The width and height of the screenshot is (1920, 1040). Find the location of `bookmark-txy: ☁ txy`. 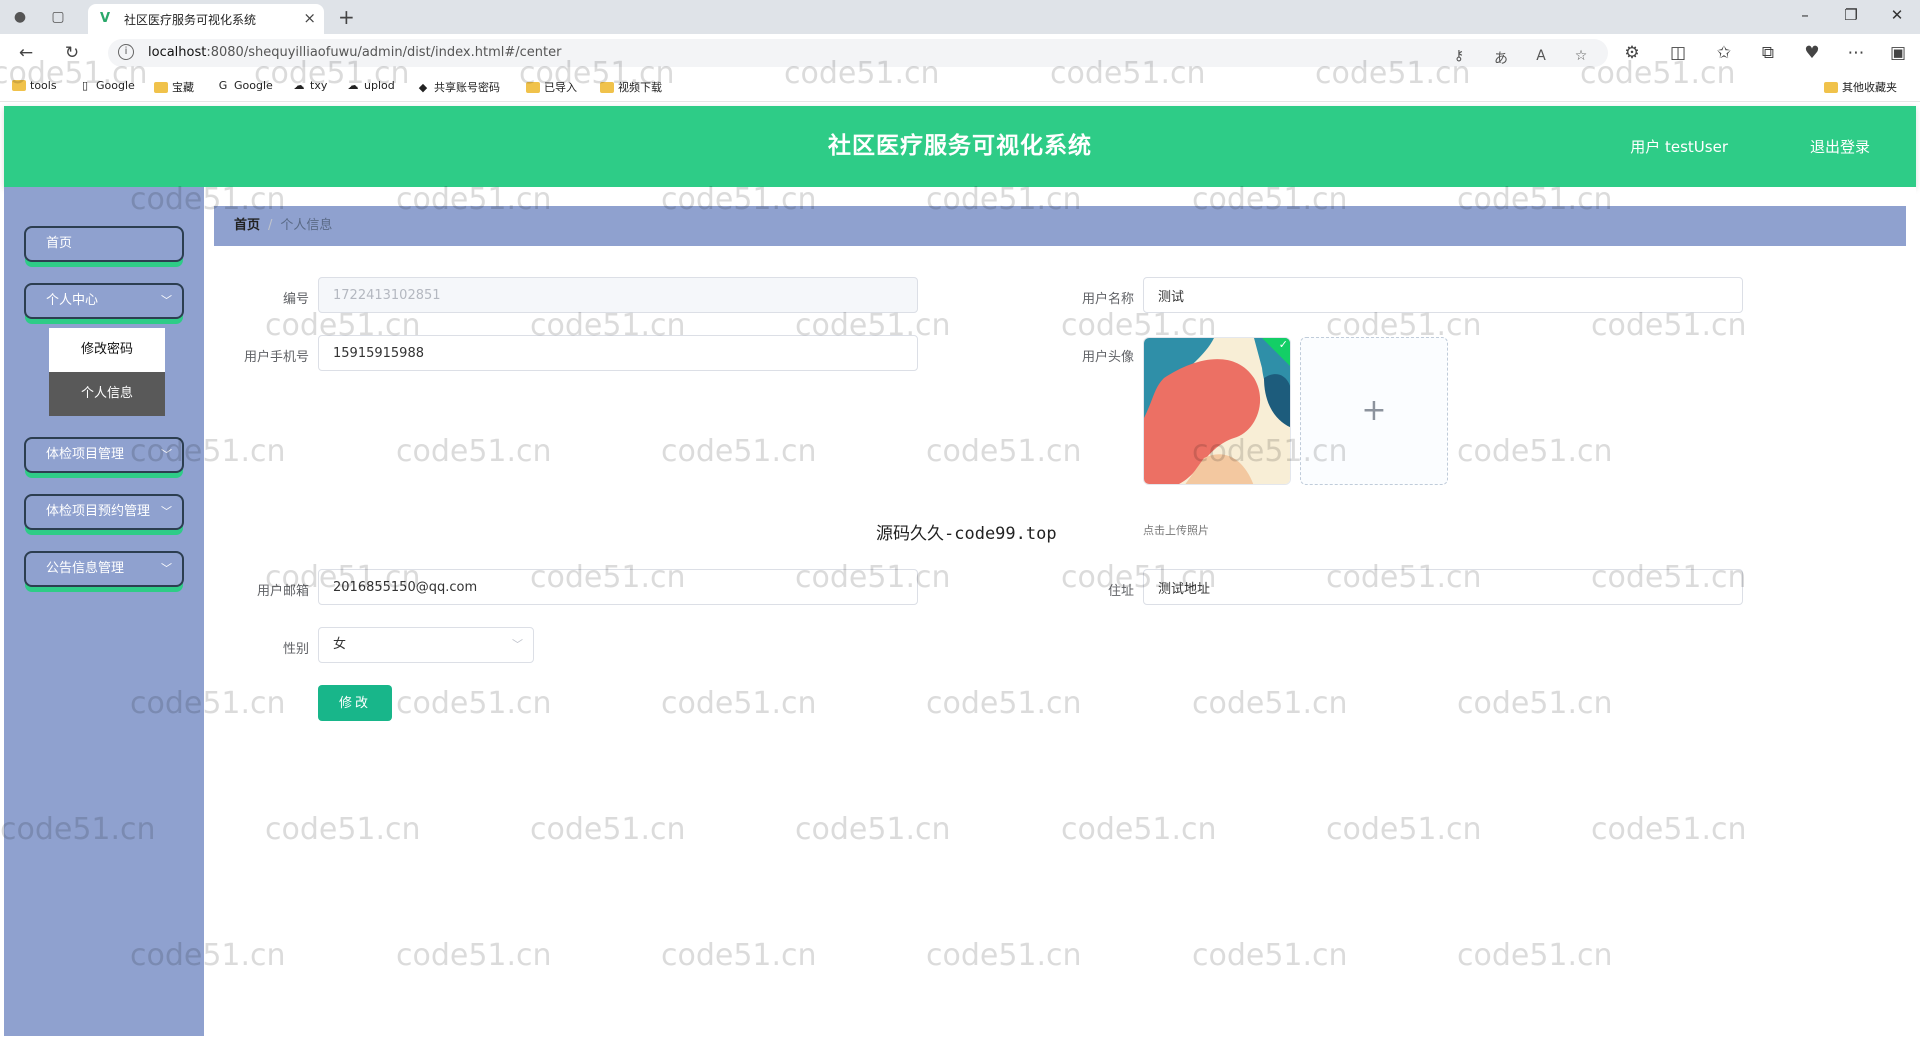

bookmark-txy: ☁ txy is located at coordinates (310, 85).